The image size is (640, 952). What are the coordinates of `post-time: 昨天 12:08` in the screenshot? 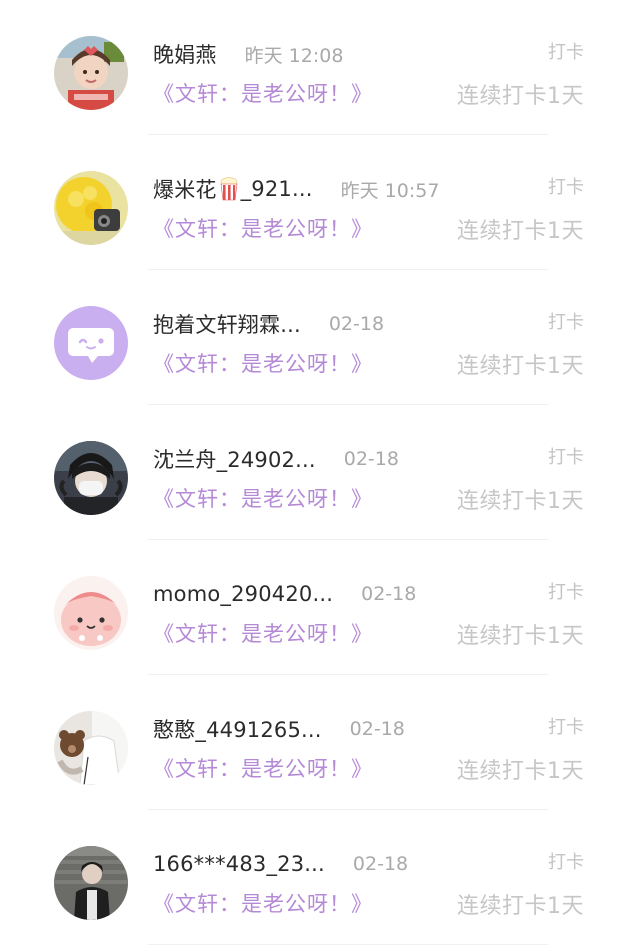 It's located at (294, 55).